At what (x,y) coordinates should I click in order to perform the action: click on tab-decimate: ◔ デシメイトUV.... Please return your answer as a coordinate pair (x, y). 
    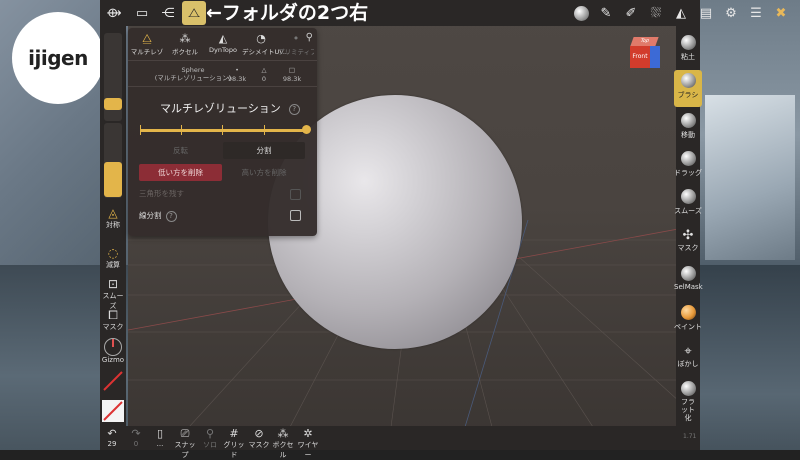
    Looking at the image, I should click on (265, 44).